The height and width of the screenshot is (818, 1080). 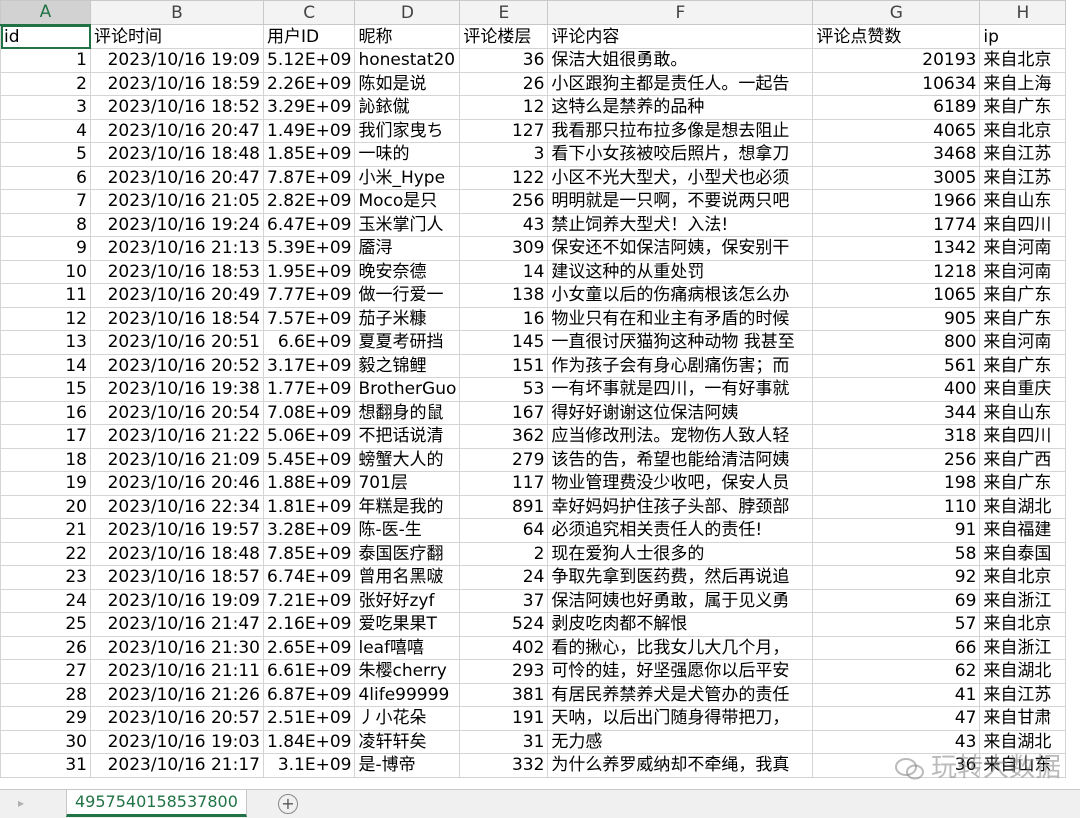 I want to click on table-cell: 127, so click(x=504, y=130).